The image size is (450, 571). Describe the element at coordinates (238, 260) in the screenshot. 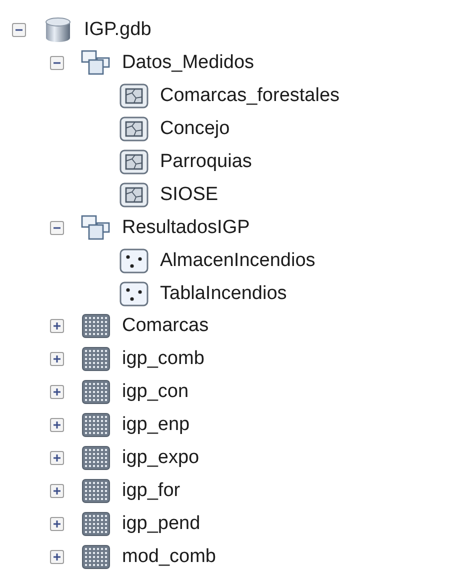

I see `tree-item-label: AlmacenIncendios` at that location.